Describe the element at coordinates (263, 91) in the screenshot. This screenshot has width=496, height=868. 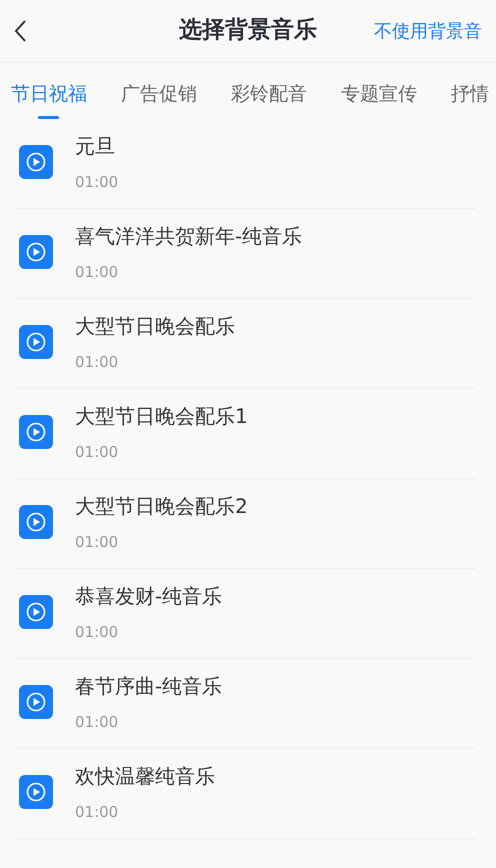
I see `category-tab: 彩铃配音` at that location.